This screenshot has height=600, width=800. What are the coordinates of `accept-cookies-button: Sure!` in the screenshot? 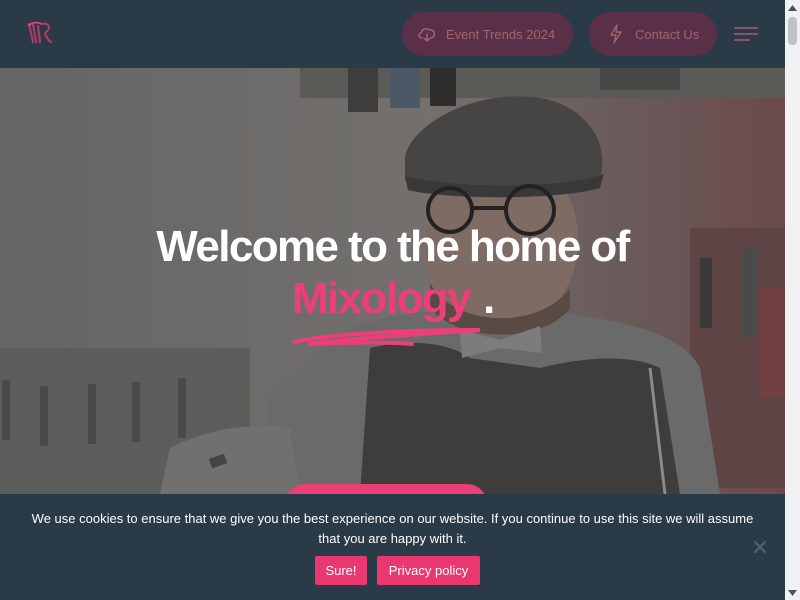 It's located at (341, 570).